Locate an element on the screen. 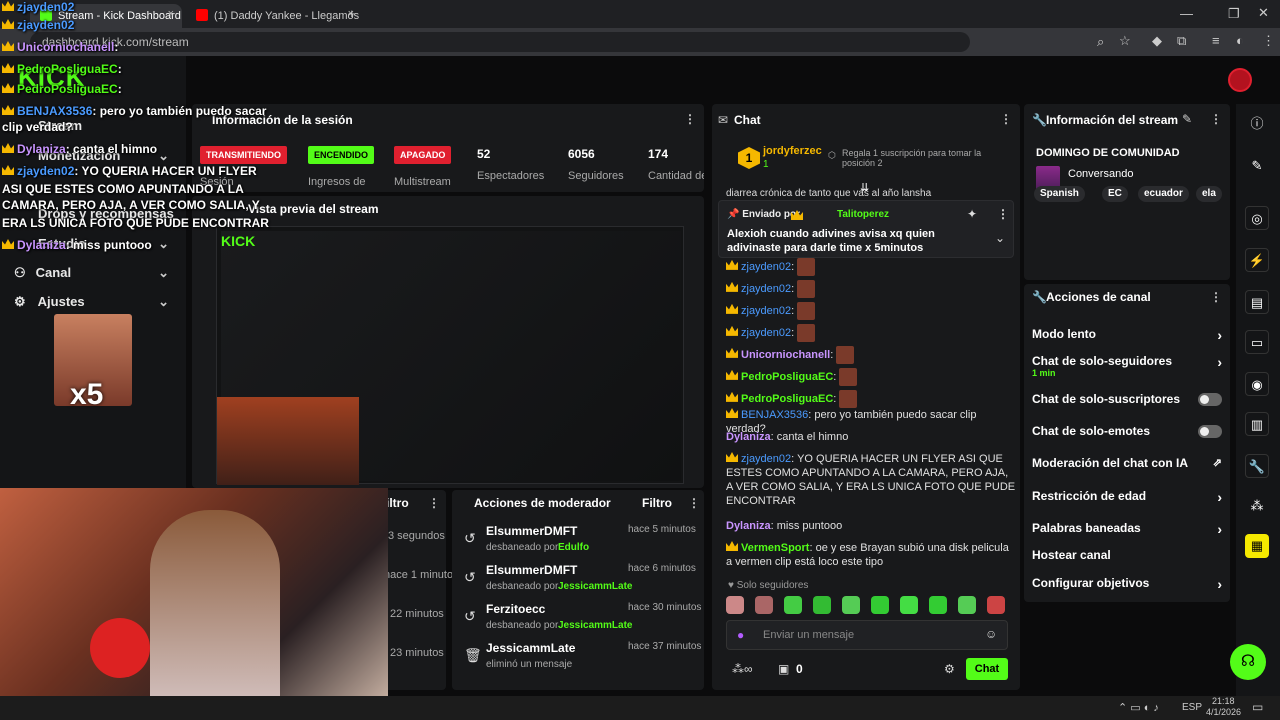 The image size is (1280, 720). menu-icon: ⋮ is located at coordinates (1268, 41).